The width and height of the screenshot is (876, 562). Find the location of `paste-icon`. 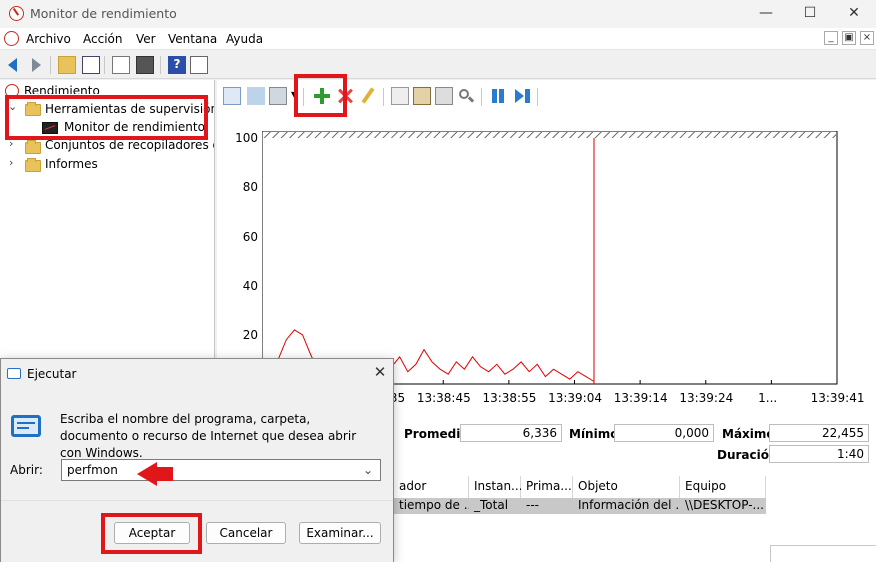

paste-icon is located at coordinates (422, 96).